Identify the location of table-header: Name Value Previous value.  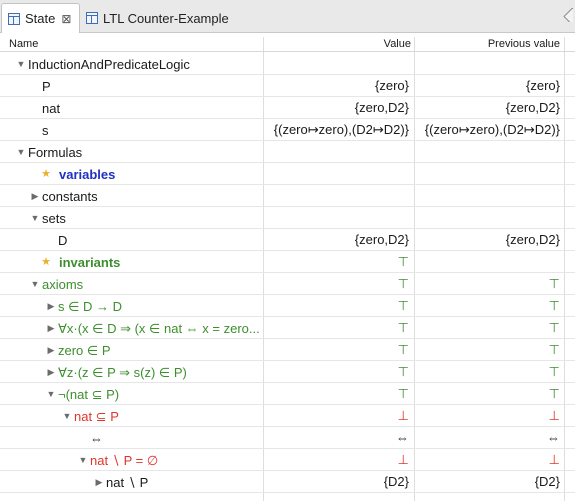
(287, 44).